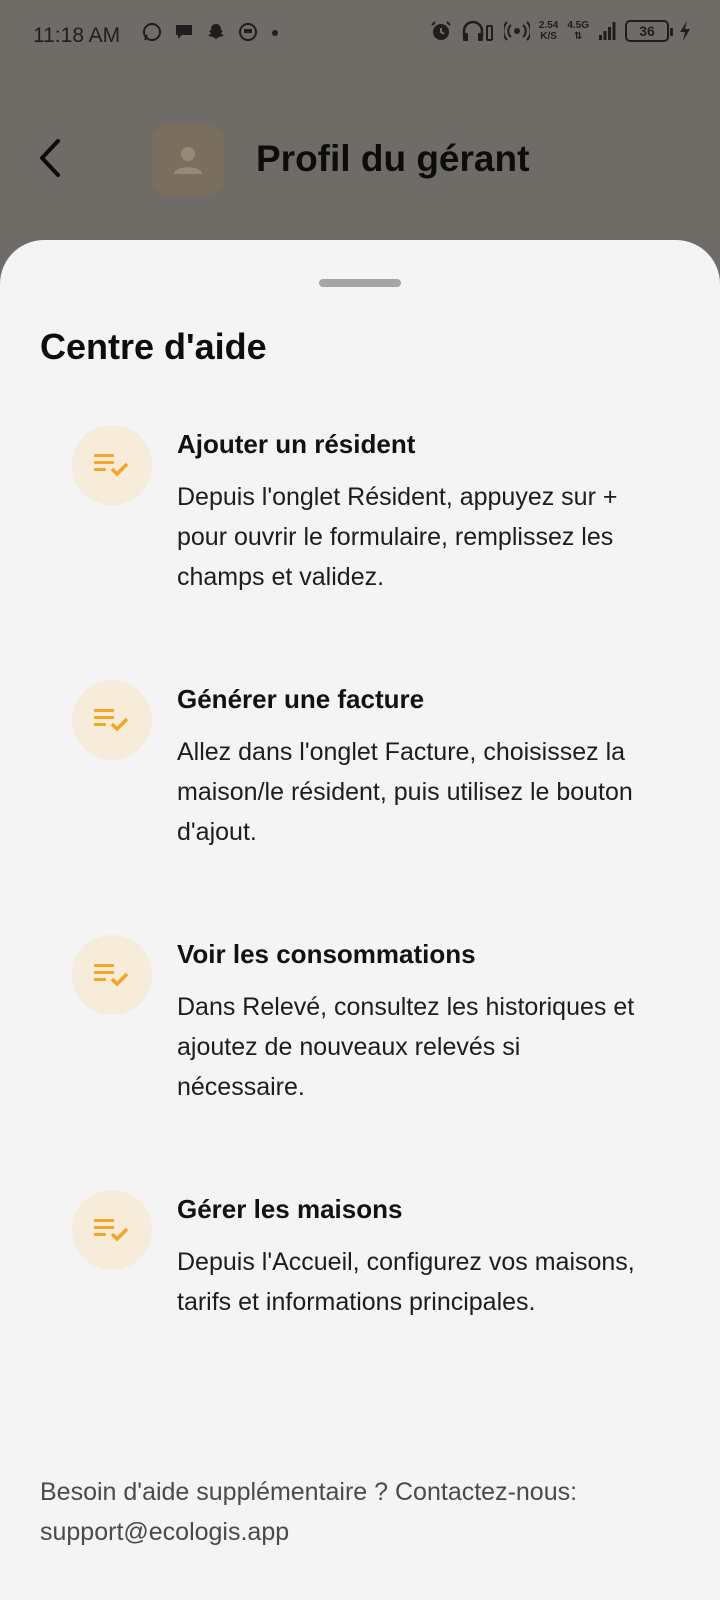 This screenshot has height=1600, width=720. What do you see at coordinates (326, 954) in the screenshot?
I see `help-item-title: Voir les consommations` at bounding box center [326, 954].